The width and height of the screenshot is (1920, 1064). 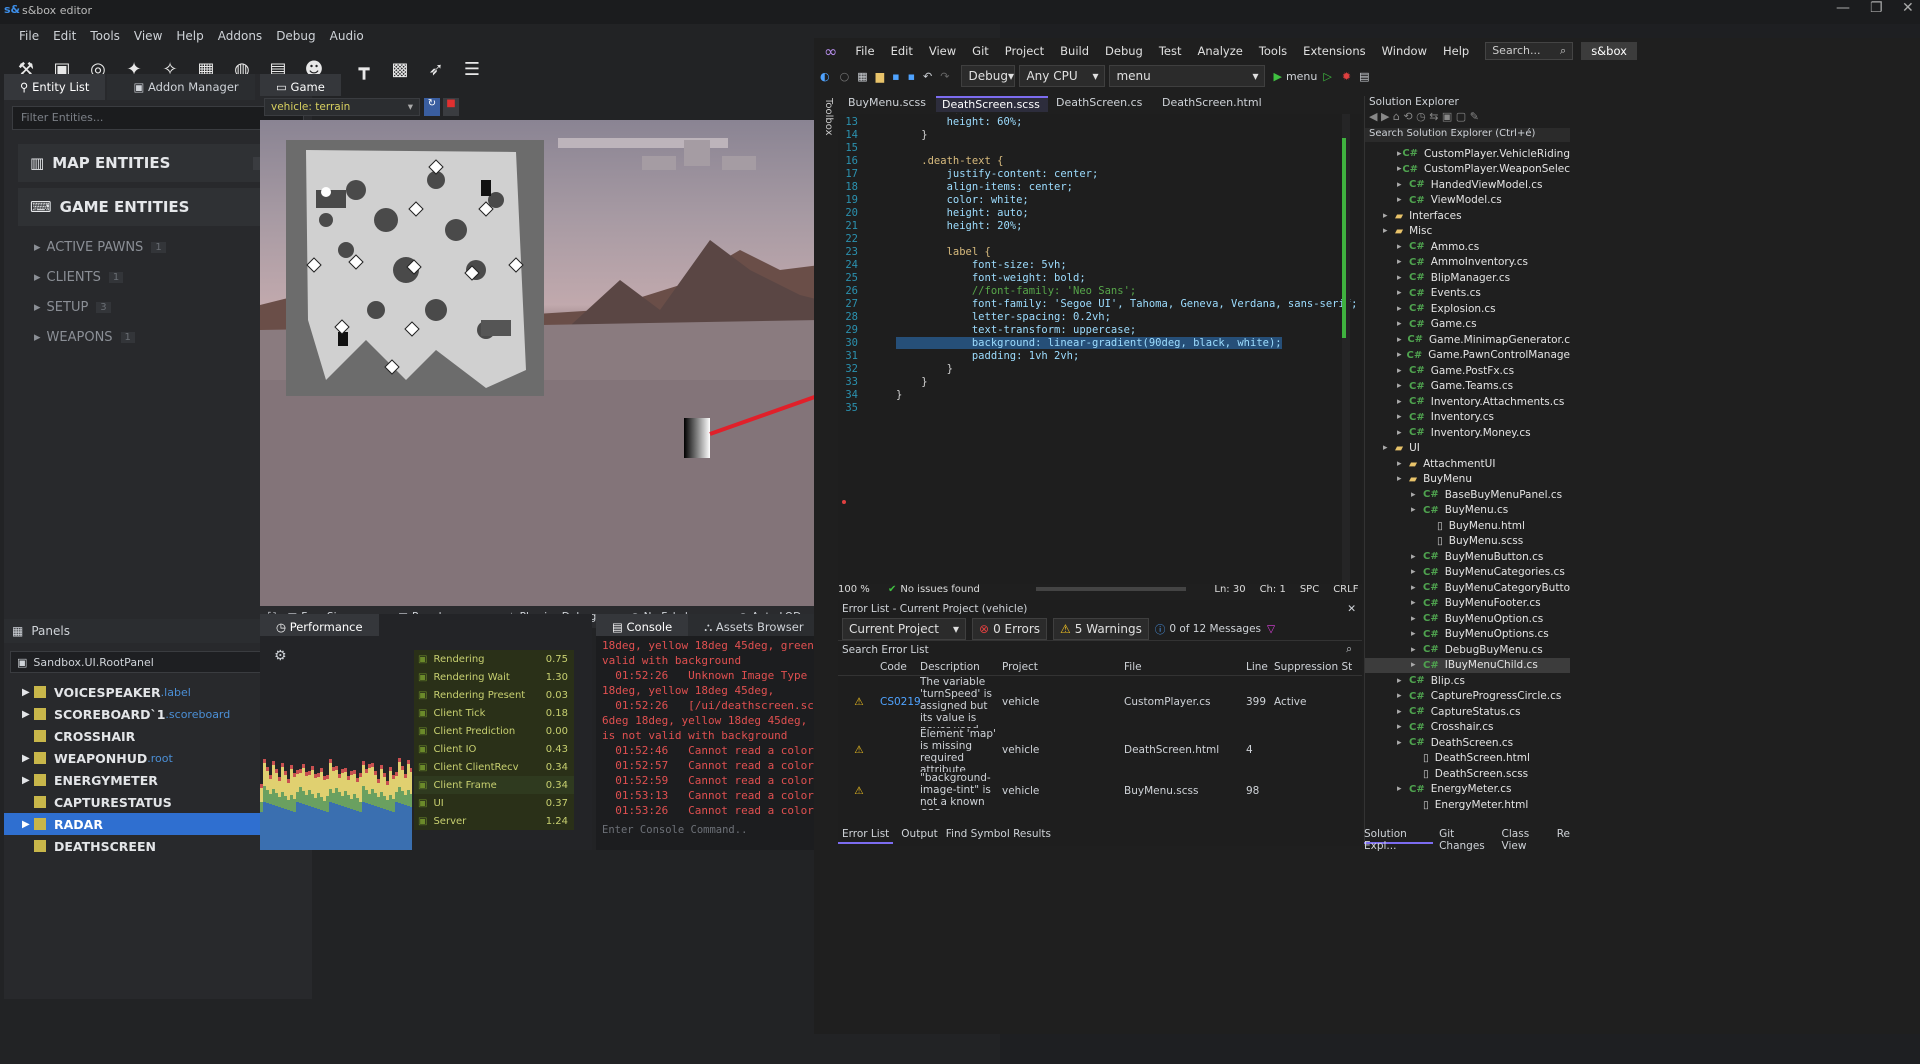 I want to click on console-command-input: Enter Console Command.., so click(x=674, y=830).